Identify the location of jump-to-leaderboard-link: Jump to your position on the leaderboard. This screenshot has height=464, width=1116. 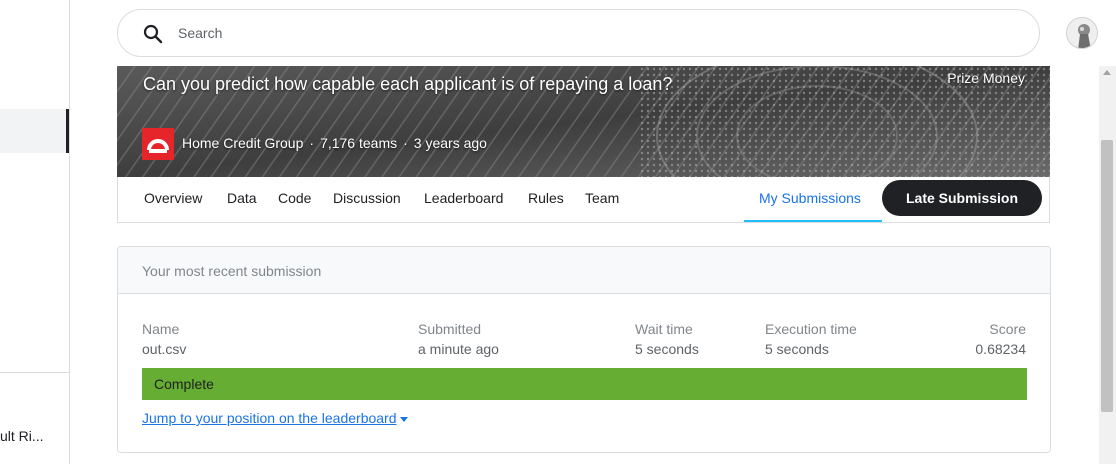
(275, 418).